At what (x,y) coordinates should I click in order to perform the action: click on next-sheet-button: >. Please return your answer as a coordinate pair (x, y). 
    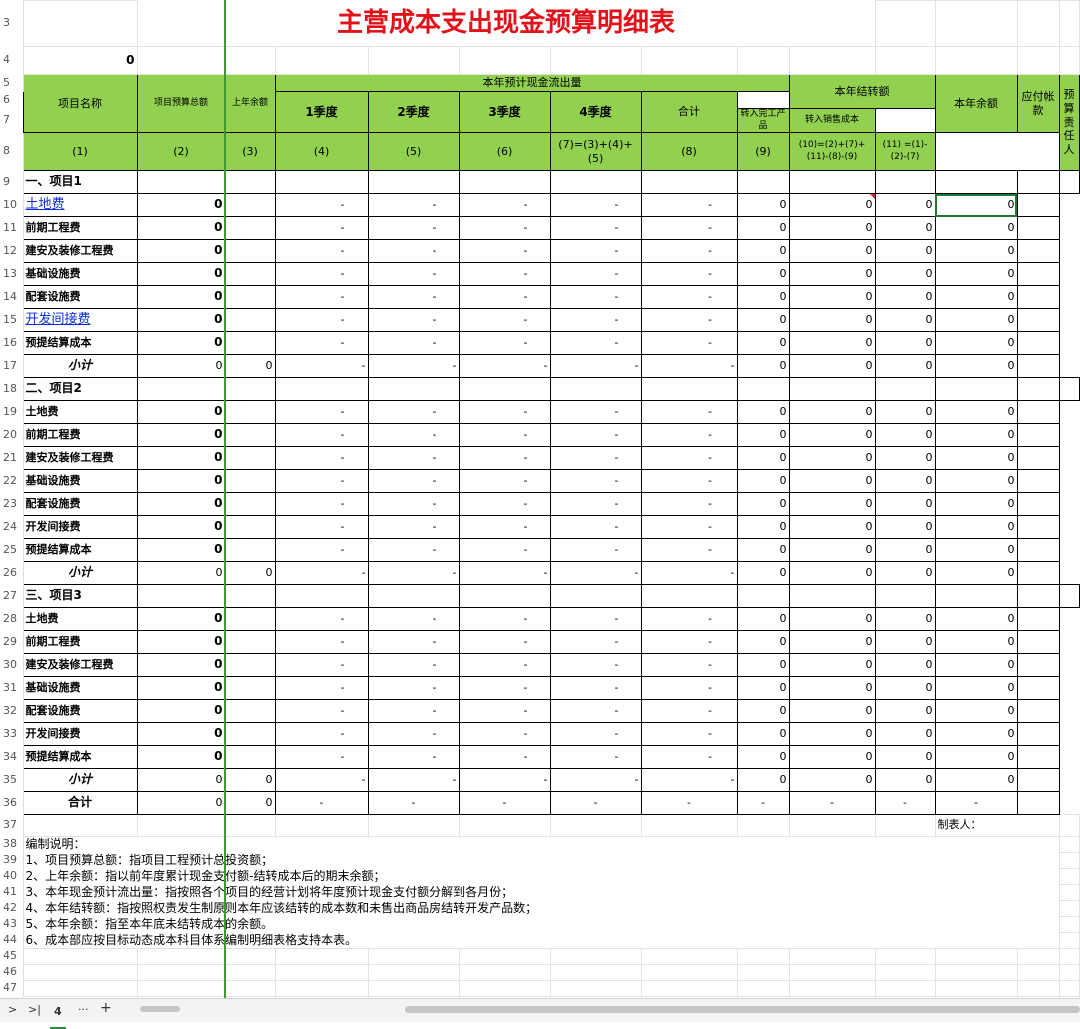
    Looking at the image, I should click on (12, 1009).